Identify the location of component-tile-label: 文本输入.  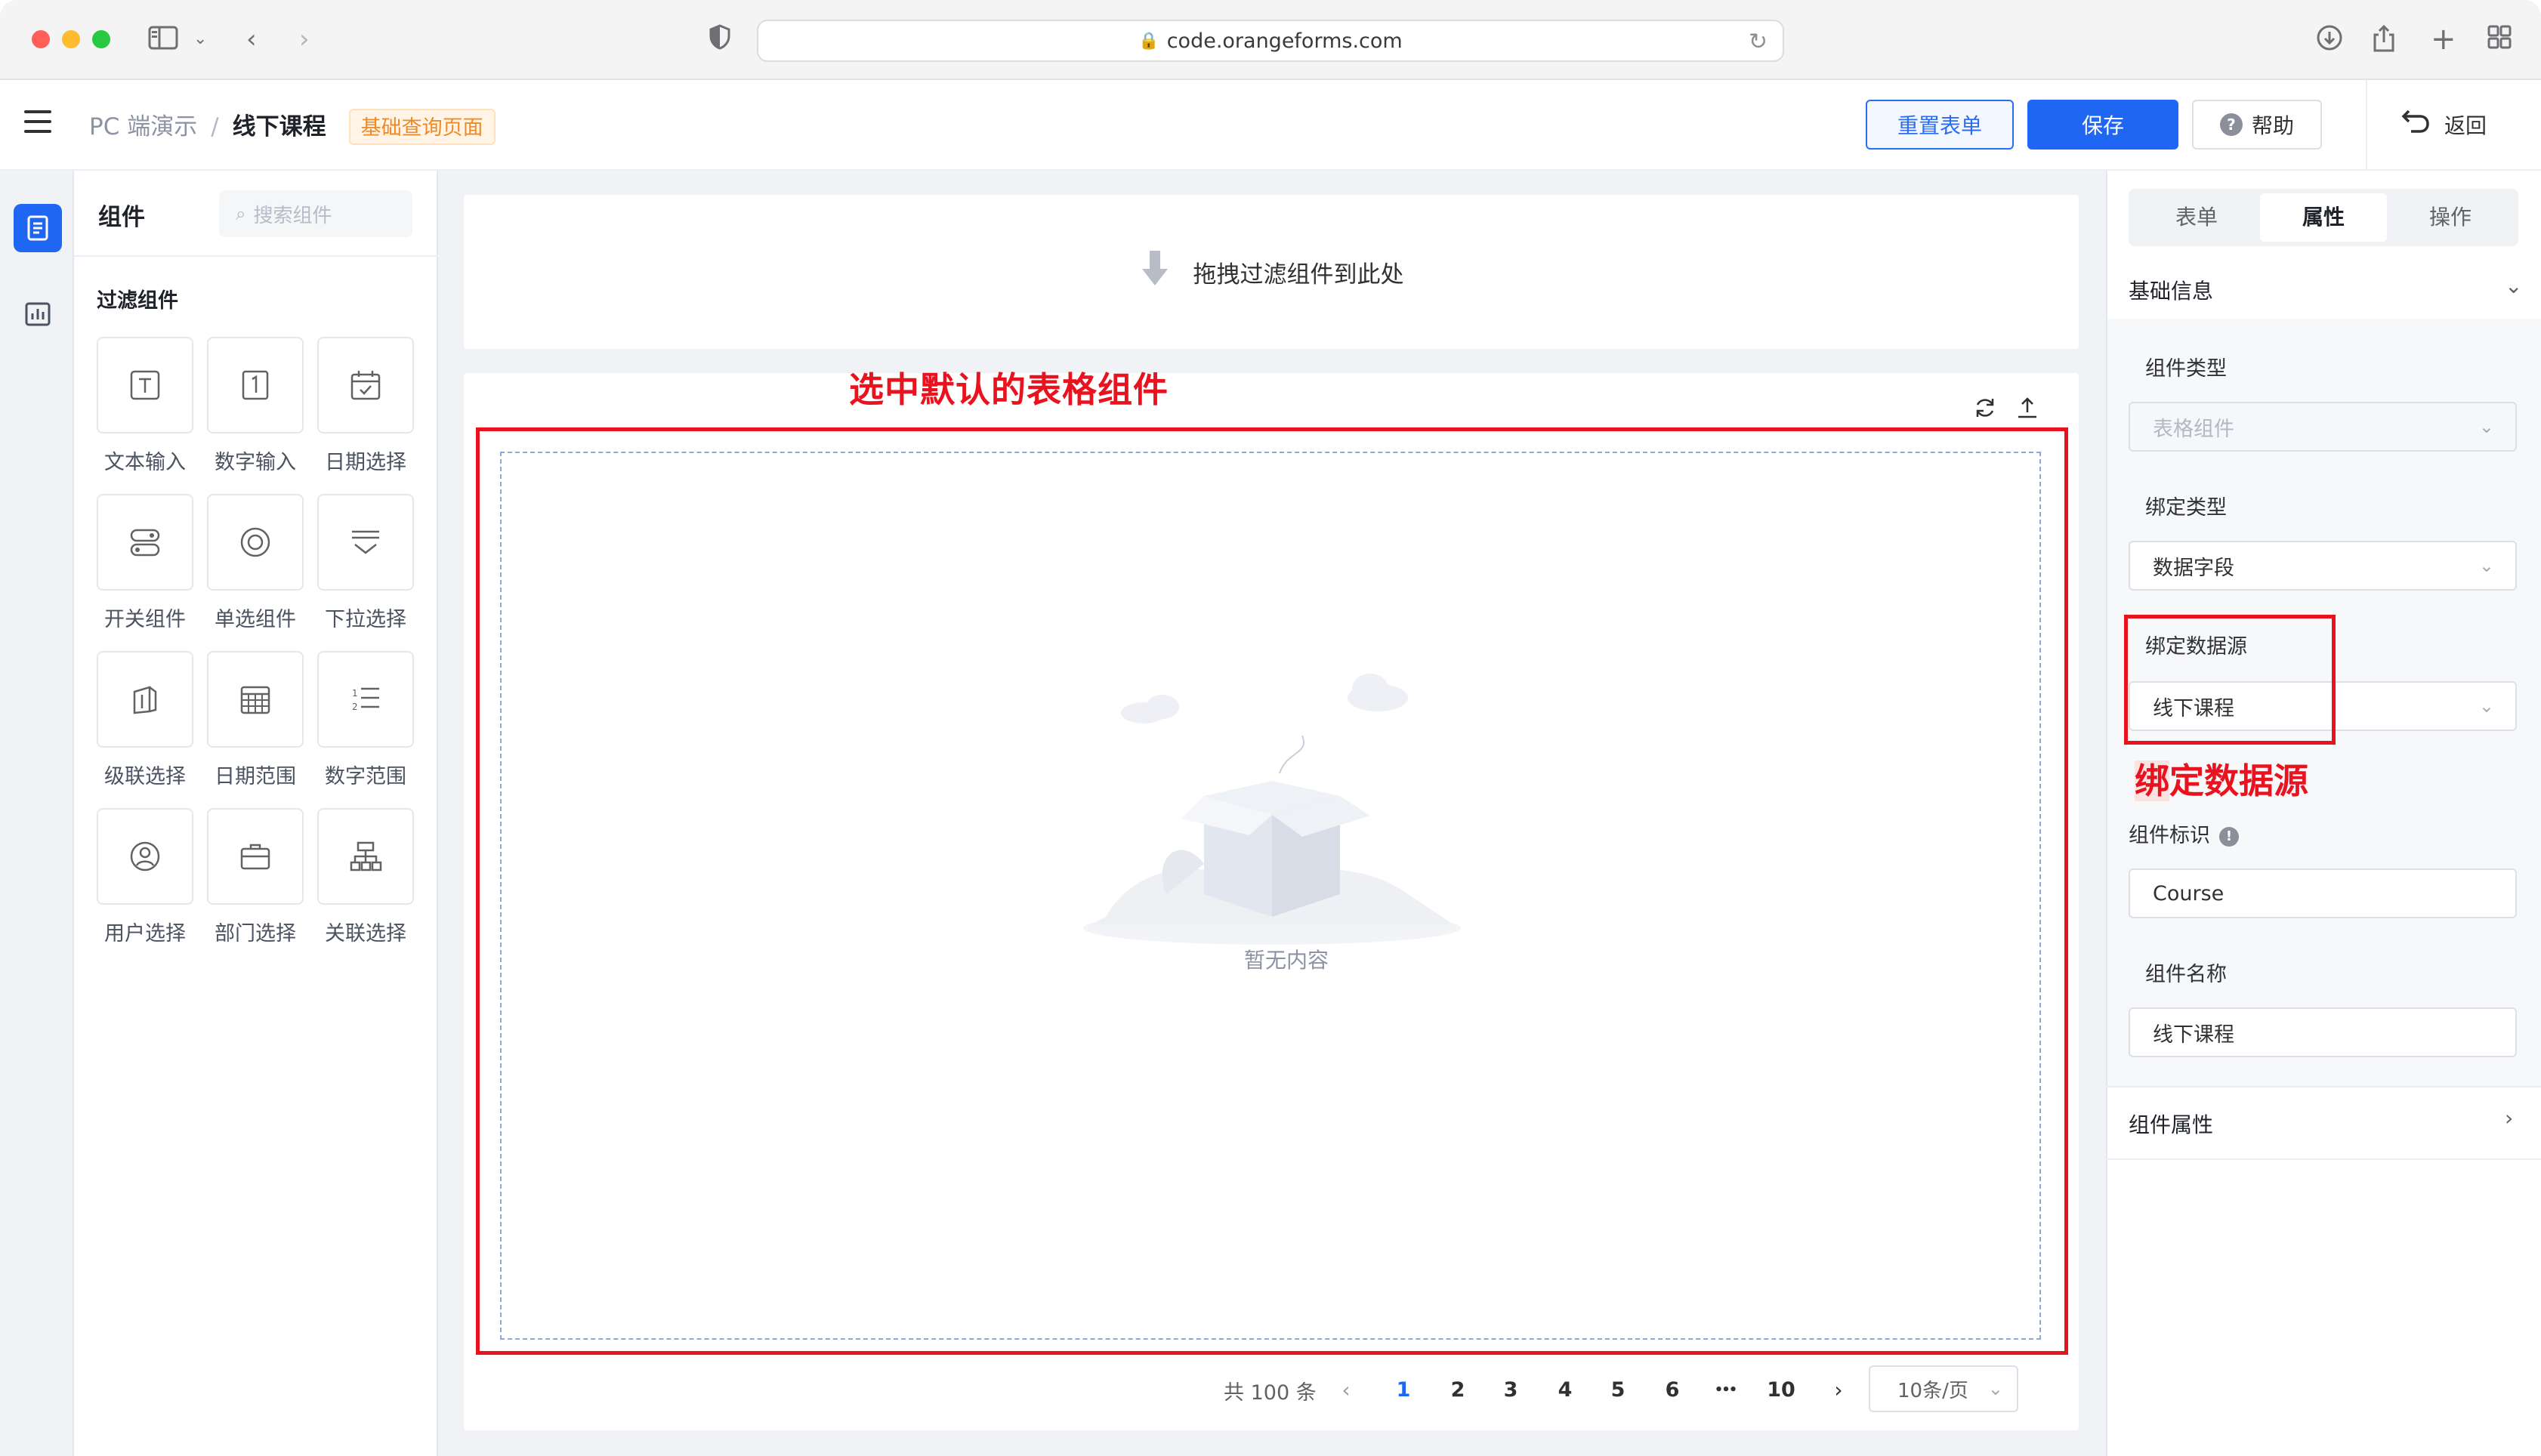
(145, 462).